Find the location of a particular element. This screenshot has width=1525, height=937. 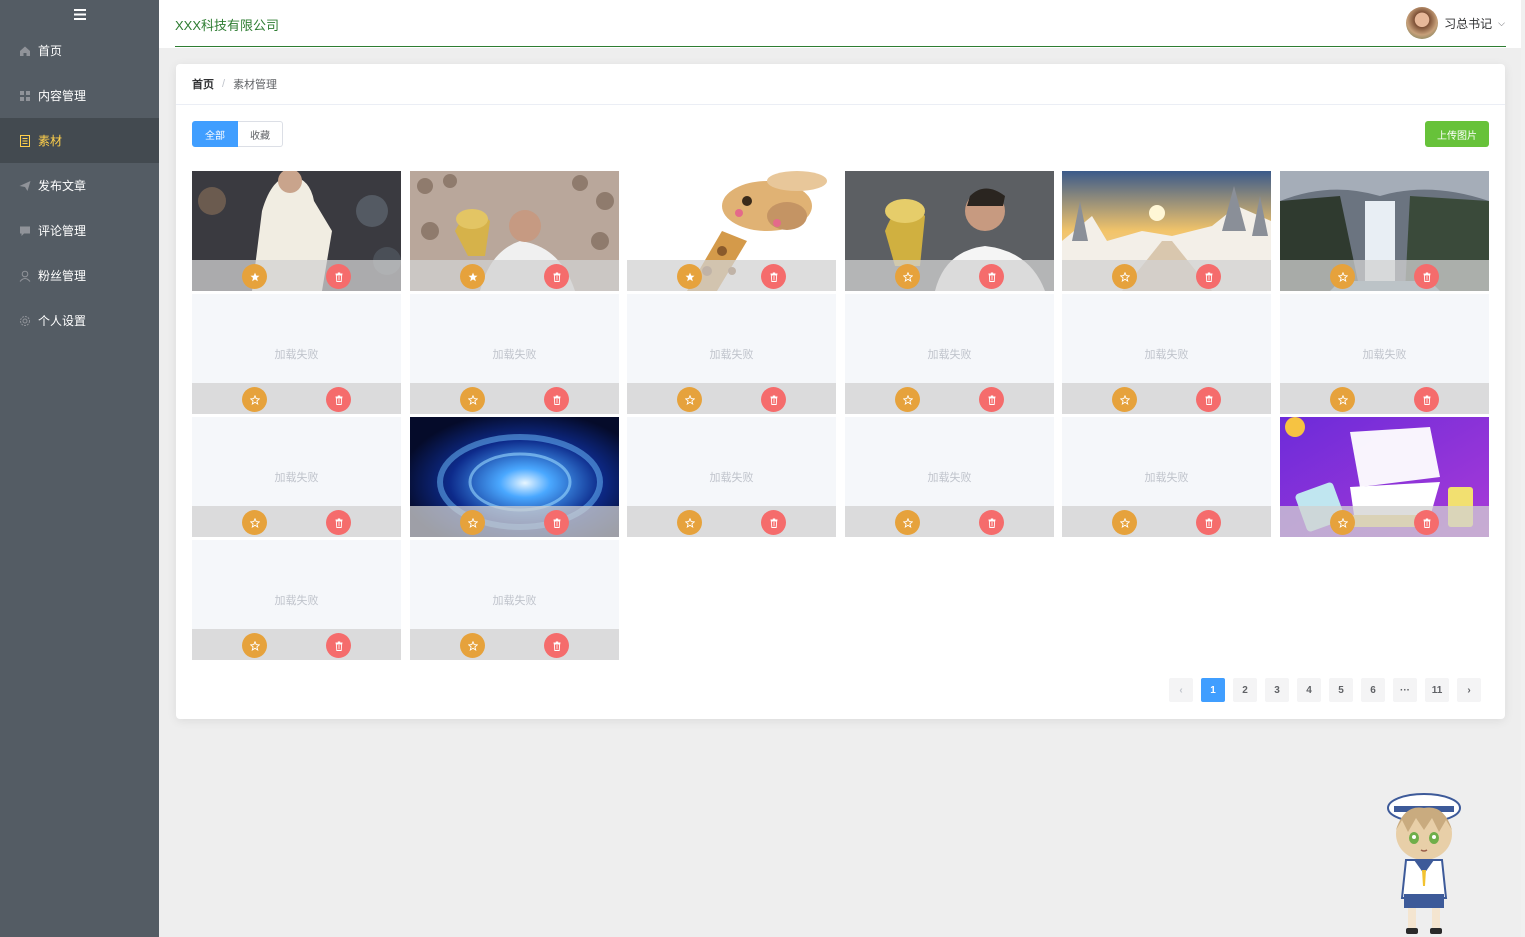

menu-toggle-icon is located at coordinates (79, 14).